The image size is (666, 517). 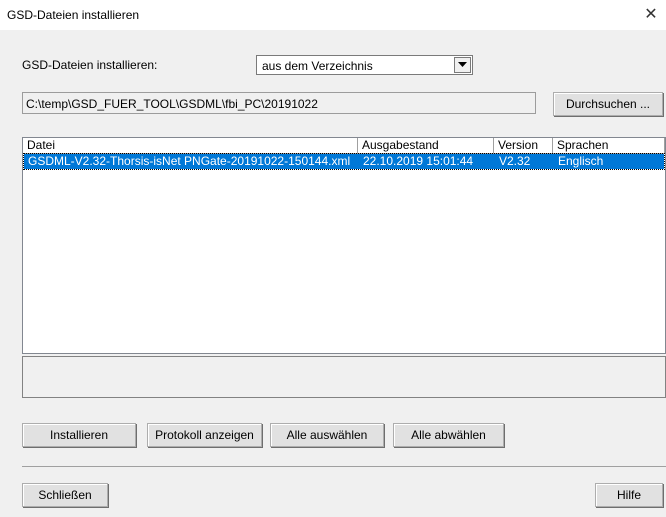 What do you see at coordinates (190, 145) in the screenshot?
I see `column-header-datei: Datei` at bounding box center [190, 145].